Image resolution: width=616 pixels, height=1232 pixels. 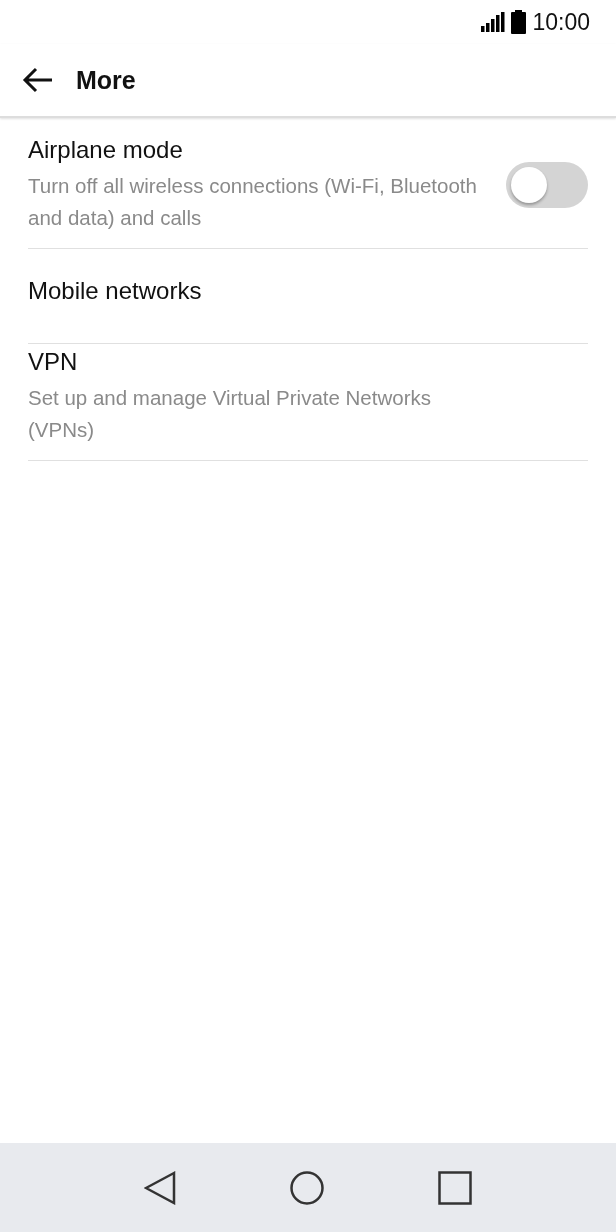 What do you see at coordinates (253, 202) in the screenshot?
I see `setting-description: Turn off all wireless connections (Wi-Fi, Bluetooth and data) and calls` at bounding box center [253, 202].